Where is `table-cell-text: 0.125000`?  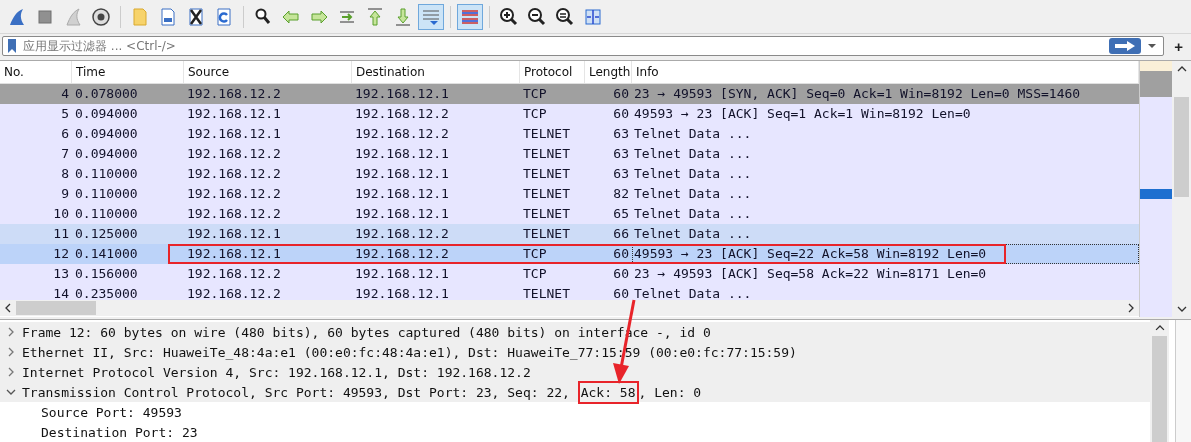 table-cell-text: 0.125000 is located at coordinates (106, 234).